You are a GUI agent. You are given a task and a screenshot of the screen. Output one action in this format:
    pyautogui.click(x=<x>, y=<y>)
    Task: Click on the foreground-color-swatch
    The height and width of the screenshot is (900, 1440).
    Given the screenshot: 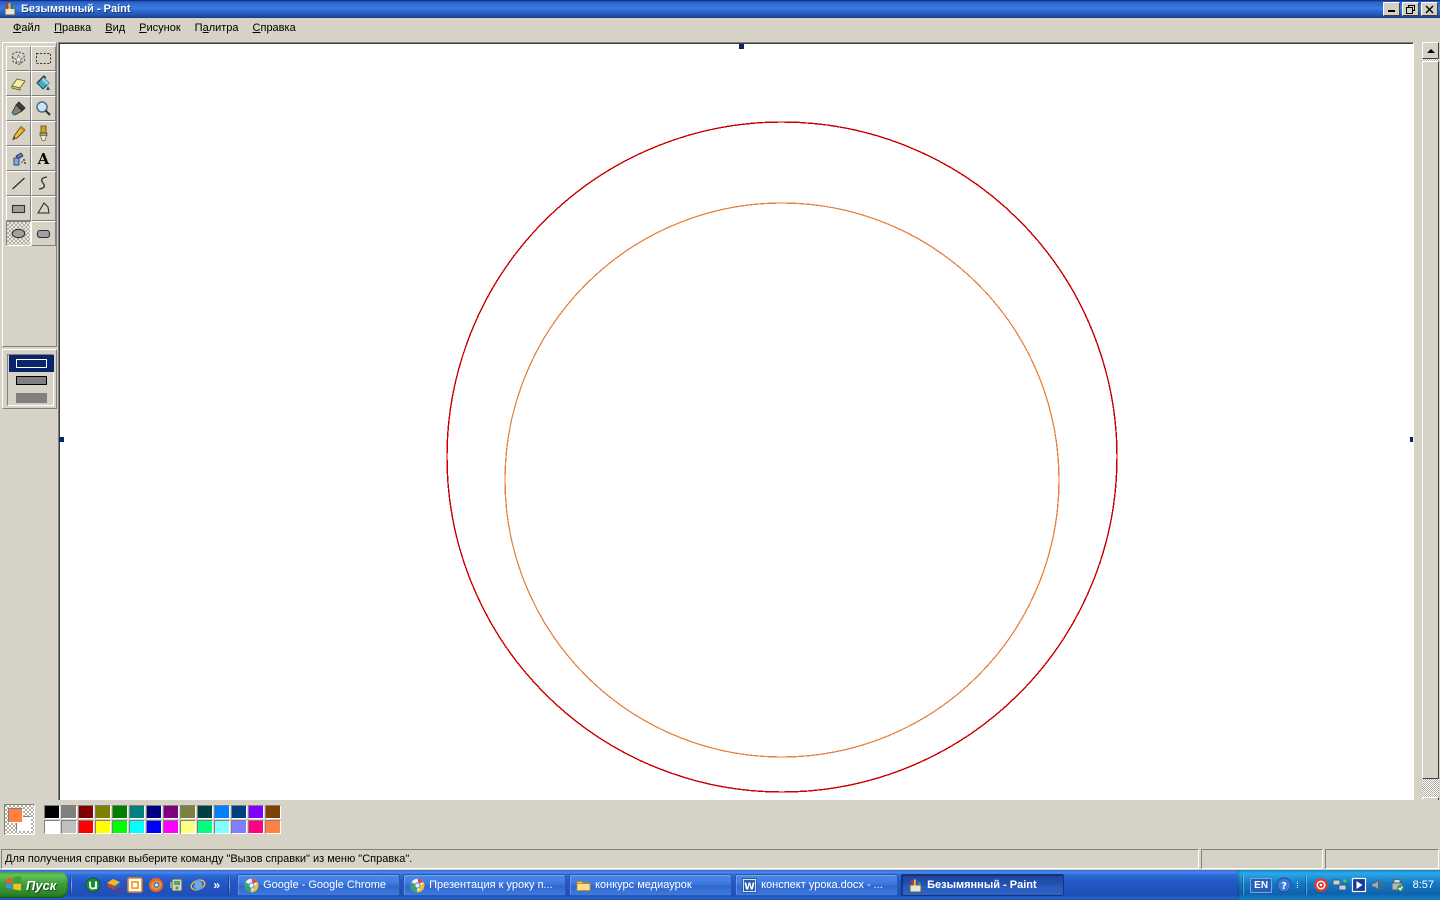 What is the action you would take?
    pyautogui.click(x=15, y=815)
    